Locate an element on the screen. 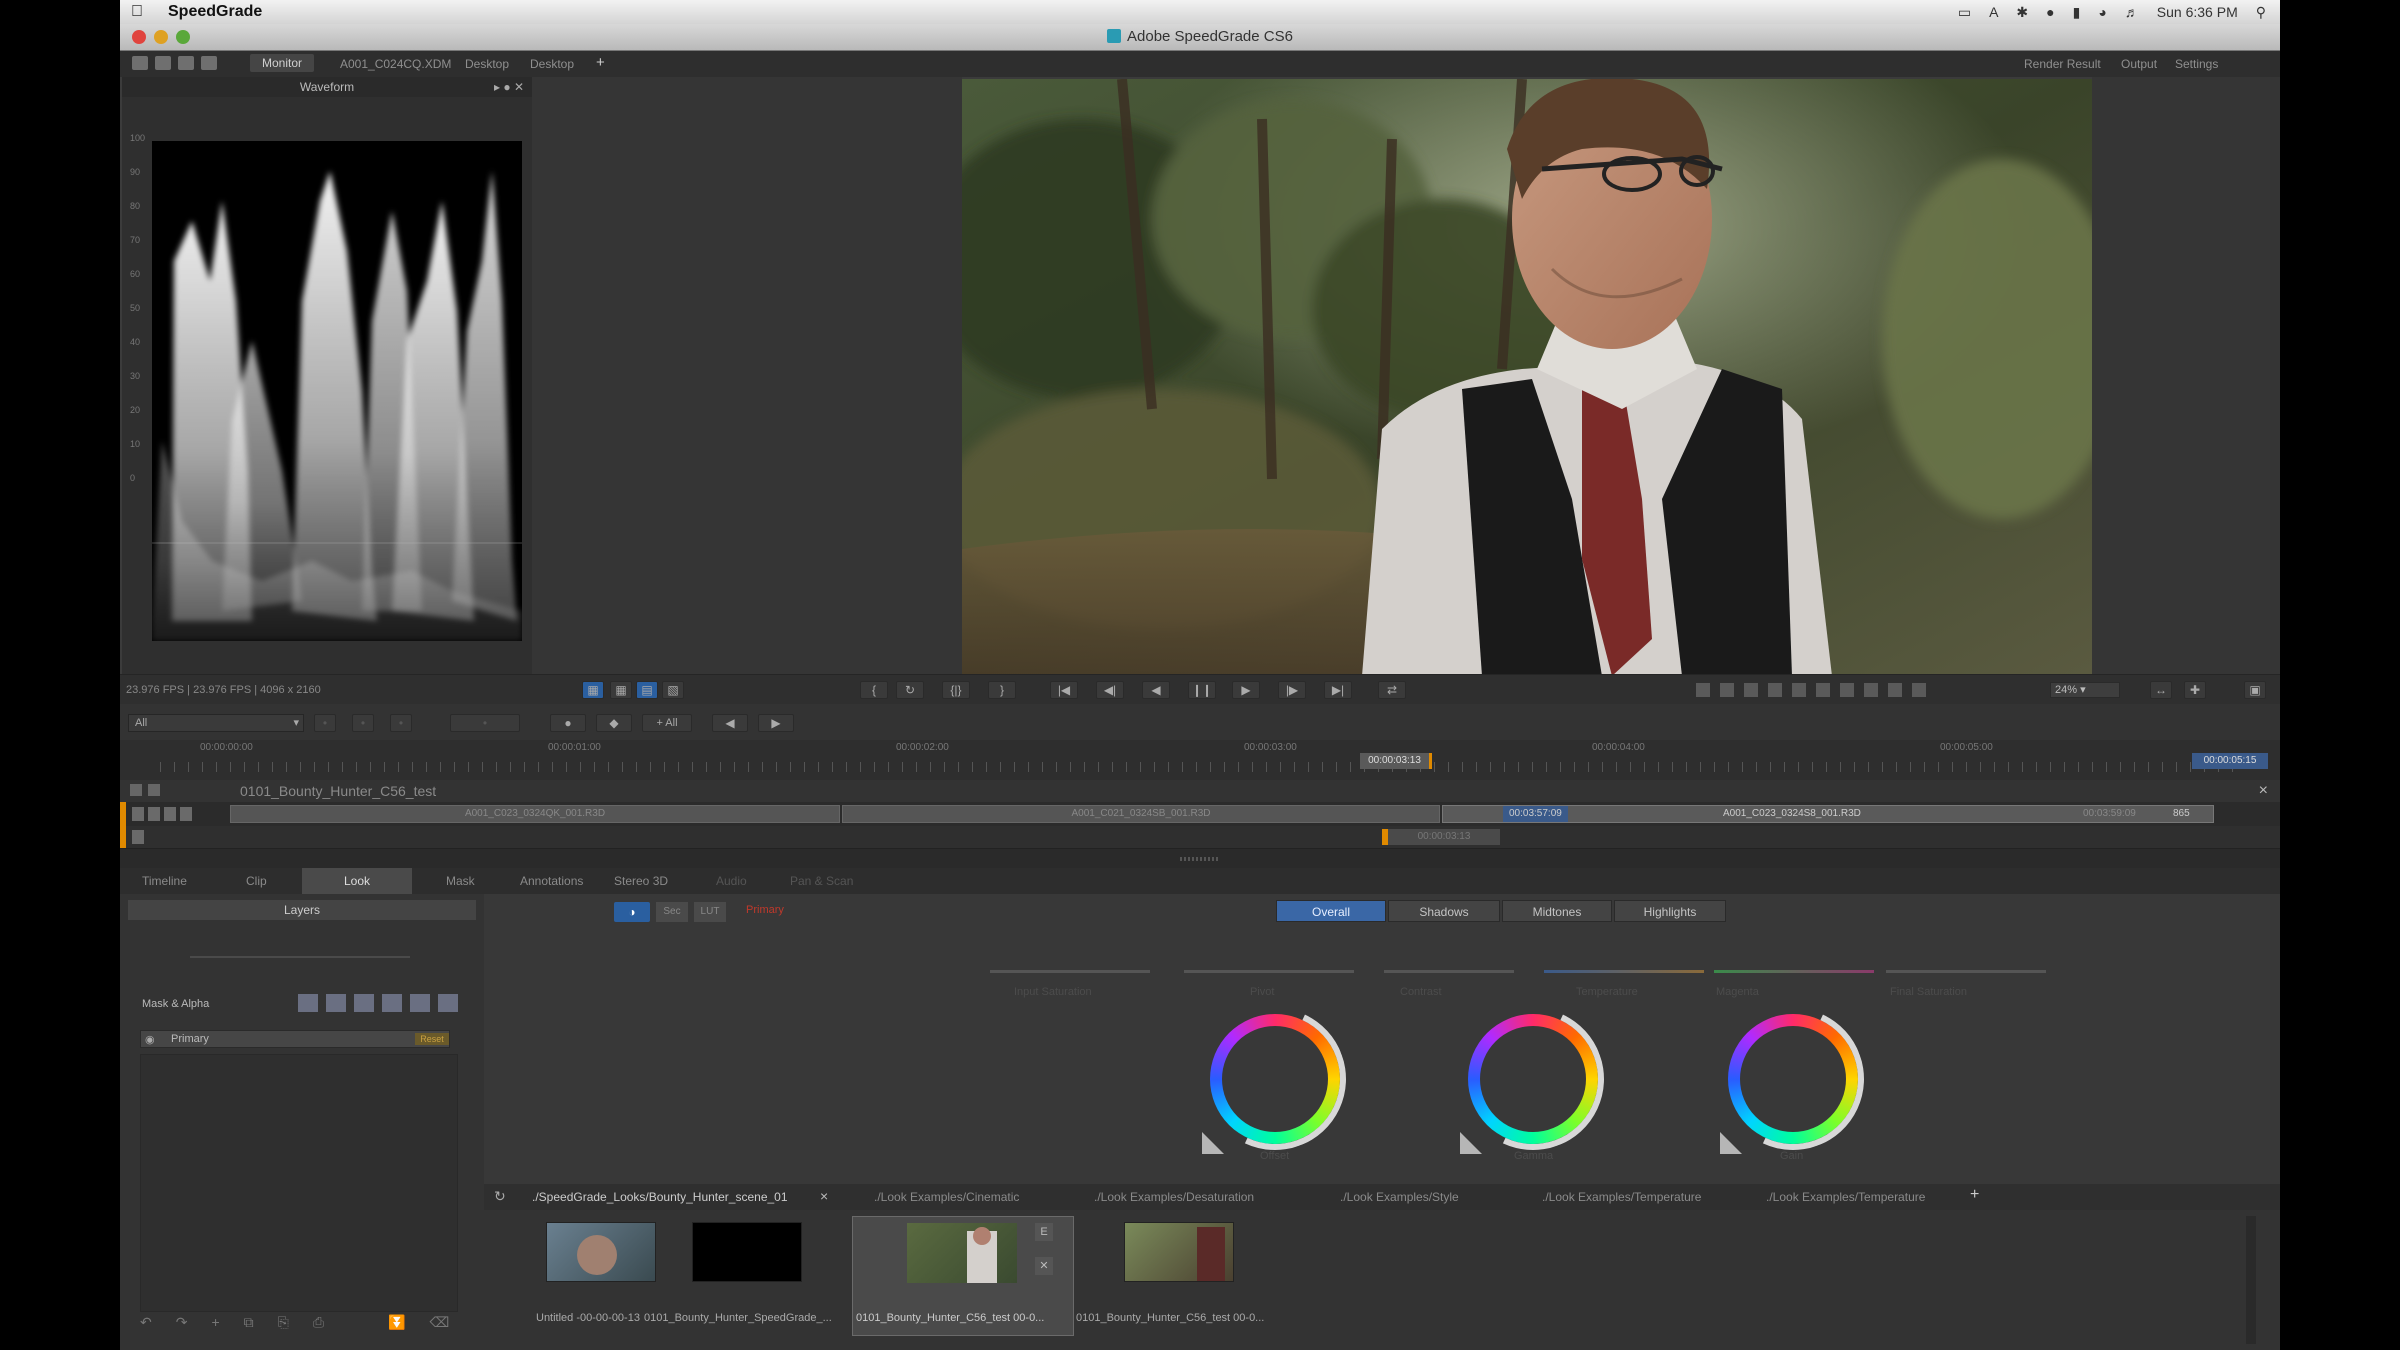 The image size is (2400, 1350). end-timecode: 00:00:05:15 is located at coordinates (2230, 761).